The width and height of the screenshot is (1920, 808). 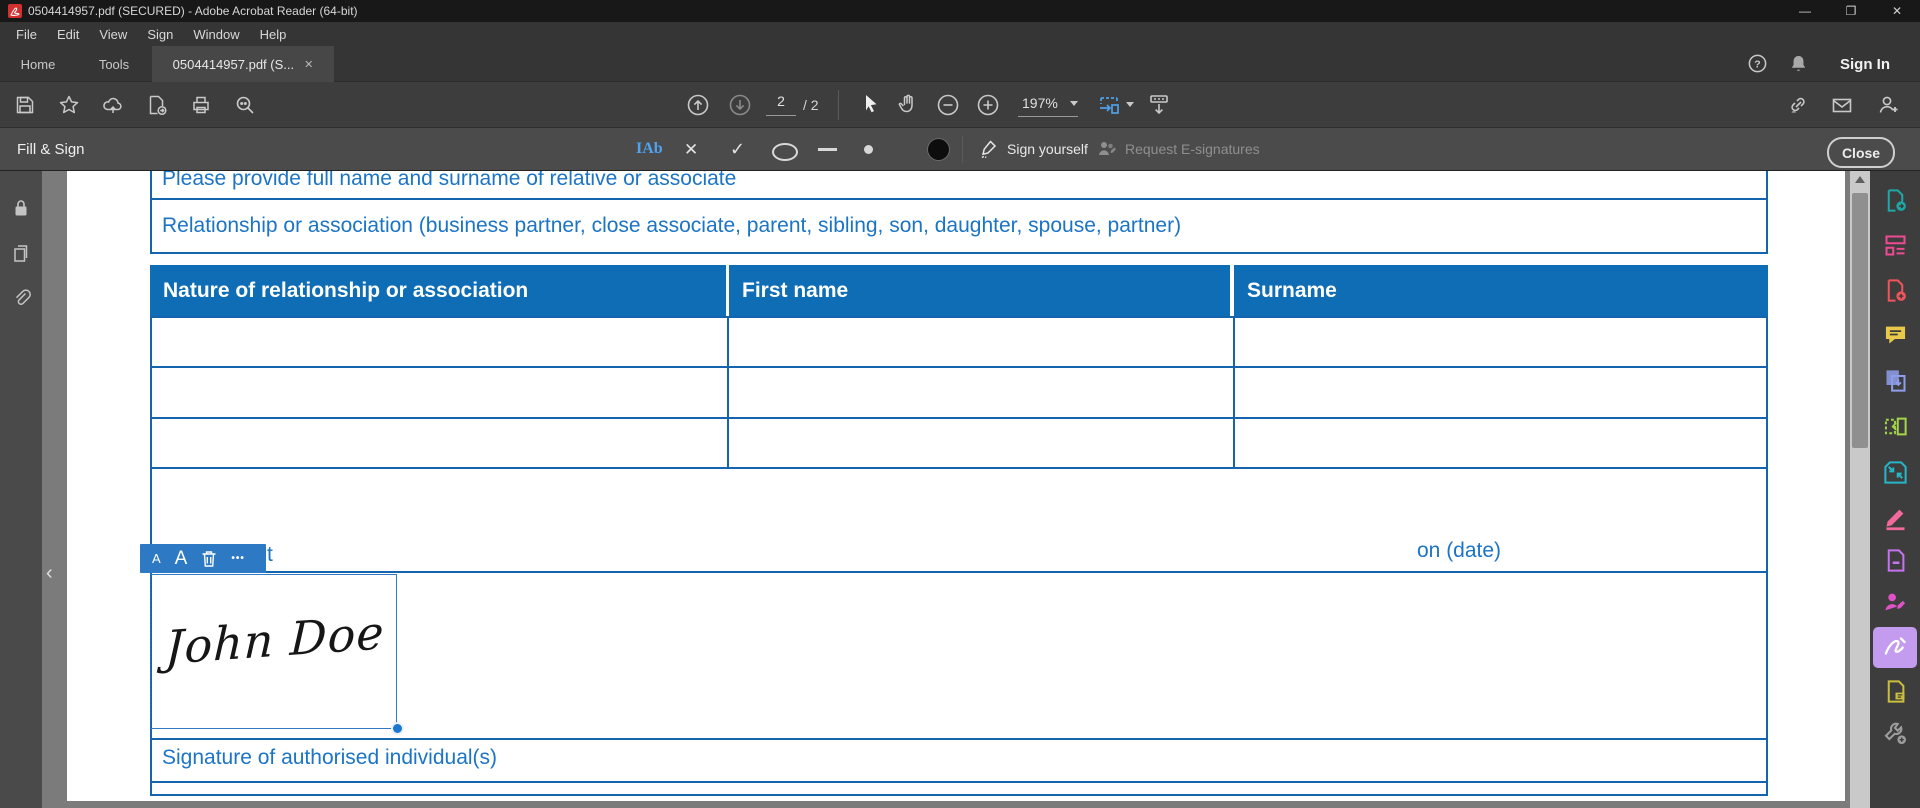 I want to click on print-icon, so click(x=201, y=105).